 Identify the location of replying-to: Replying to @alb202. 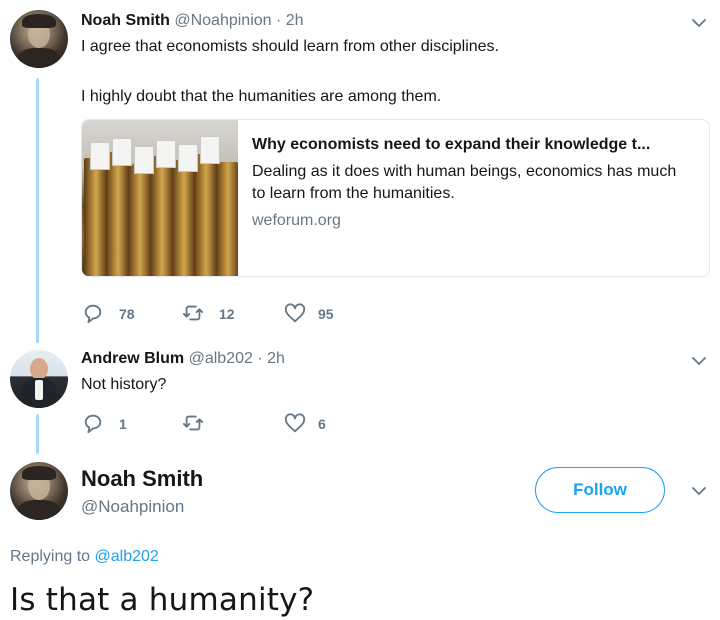
(84, 557).